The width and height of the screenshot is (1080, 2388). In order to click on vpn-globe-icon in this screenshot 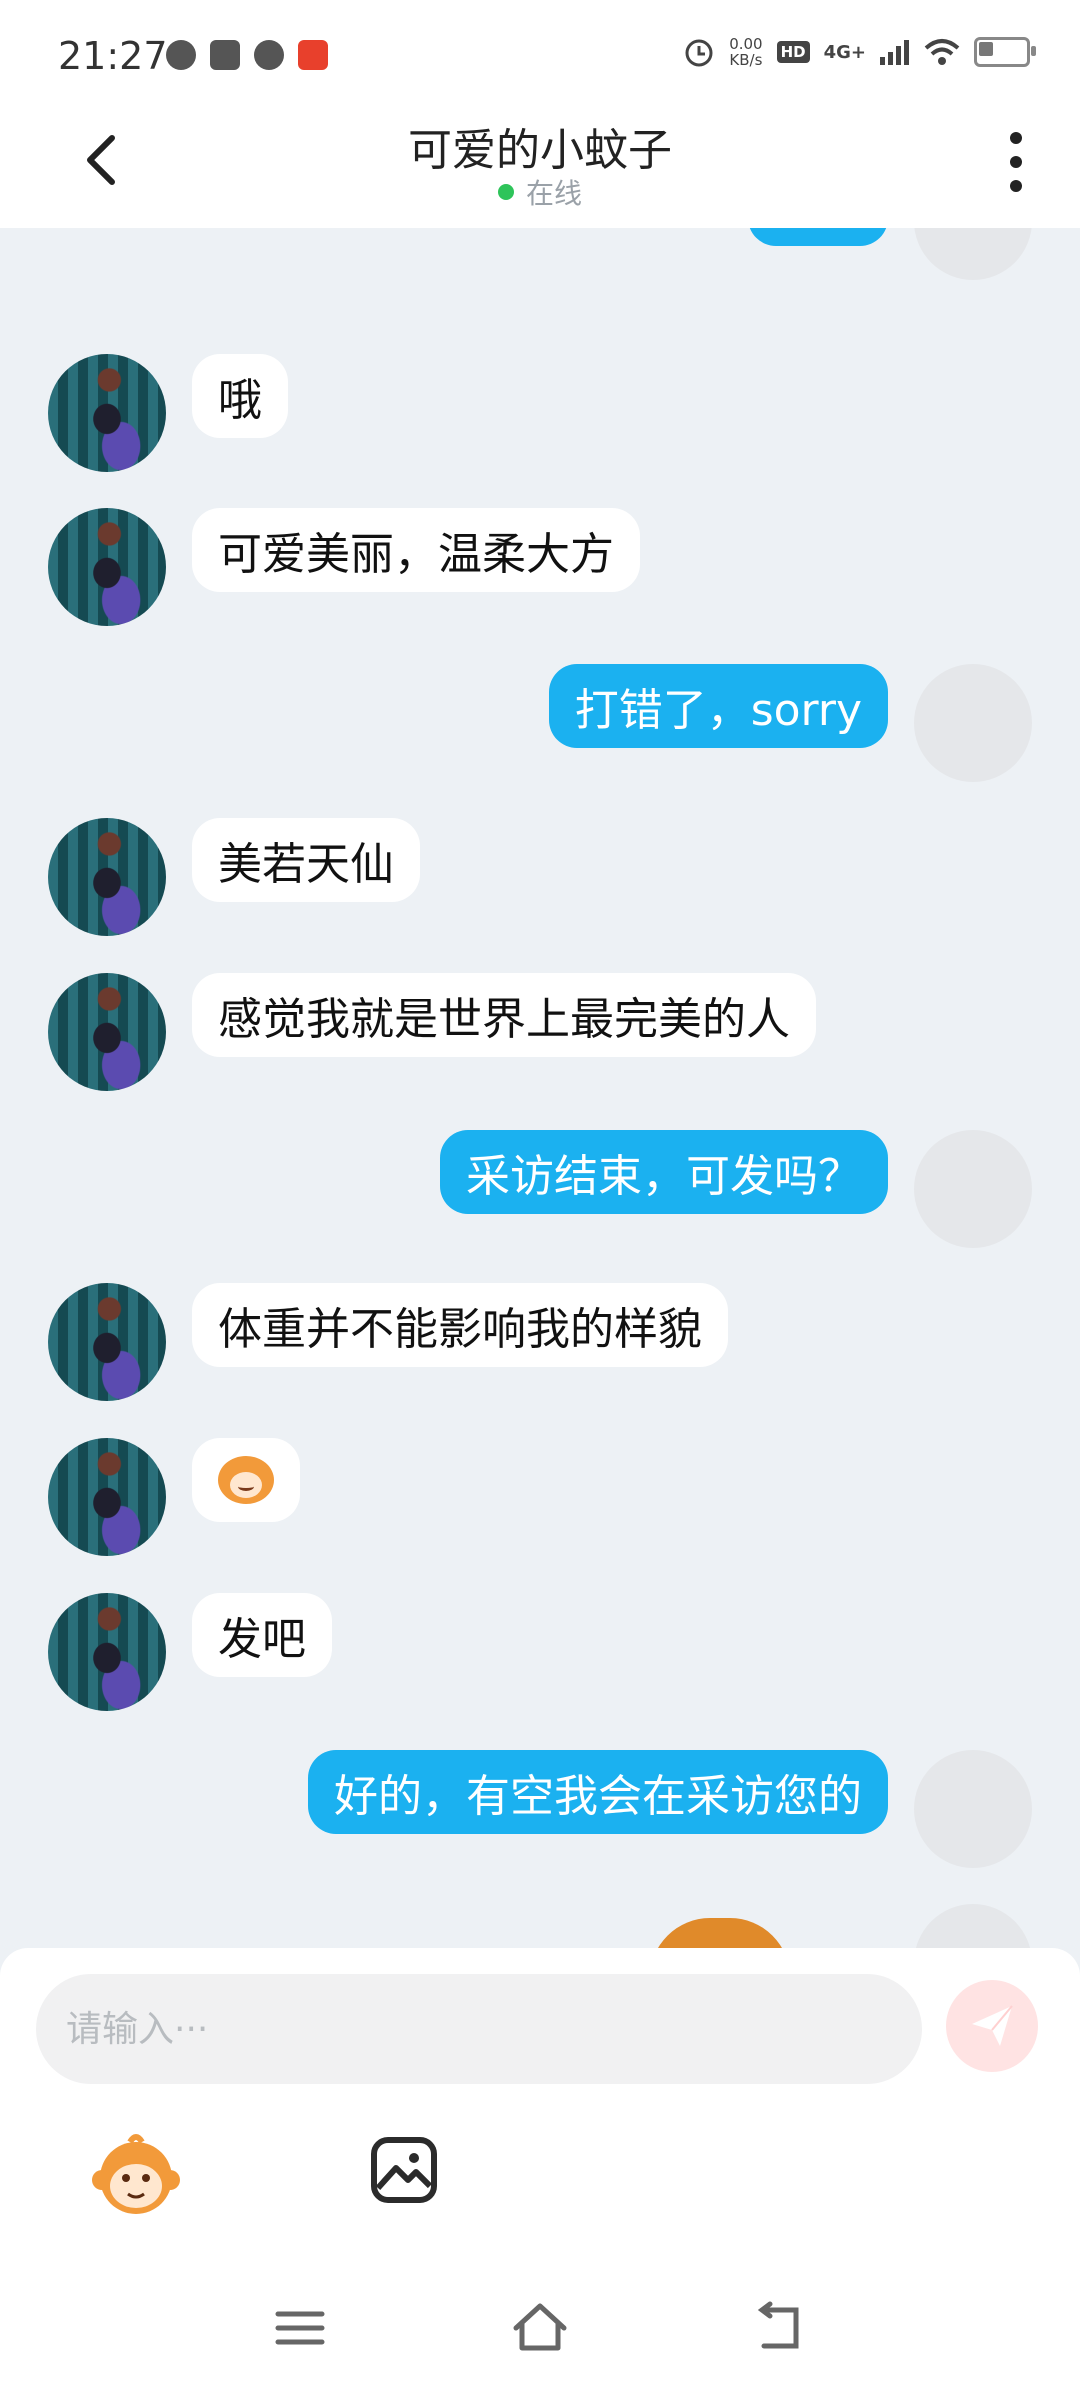, I will do `click(181, 55)`.